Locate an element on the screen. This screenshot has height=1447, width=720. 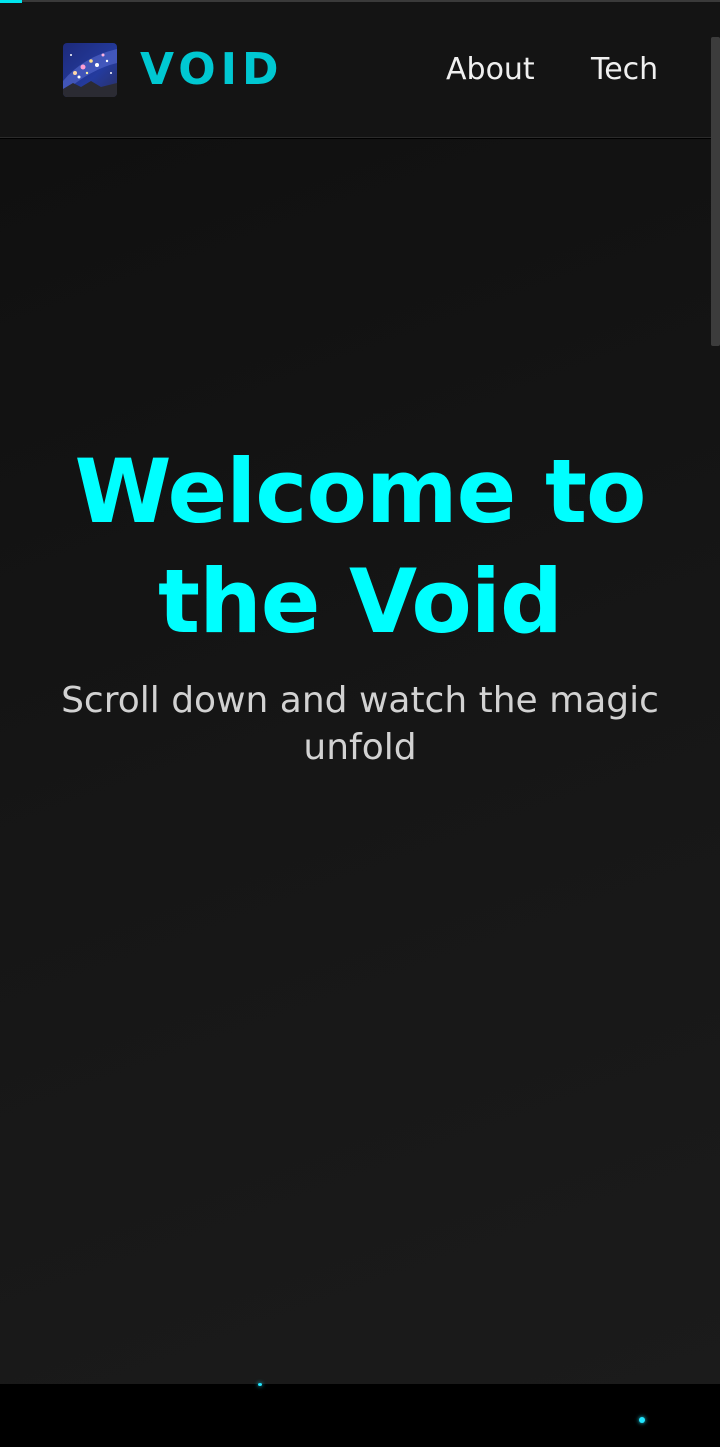
scrollbar-thumb is located at coordinates (715, 191).